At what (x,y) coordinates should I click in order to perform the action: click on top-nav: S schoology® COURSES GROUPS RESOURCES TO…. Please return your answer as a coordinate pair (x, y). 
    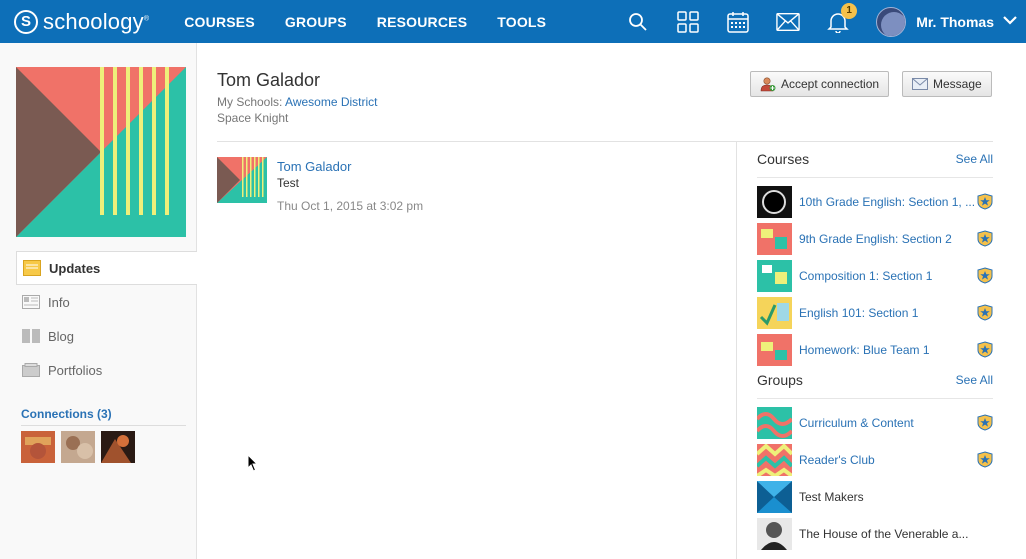
    Looking at the image, I should click on (513, 21).